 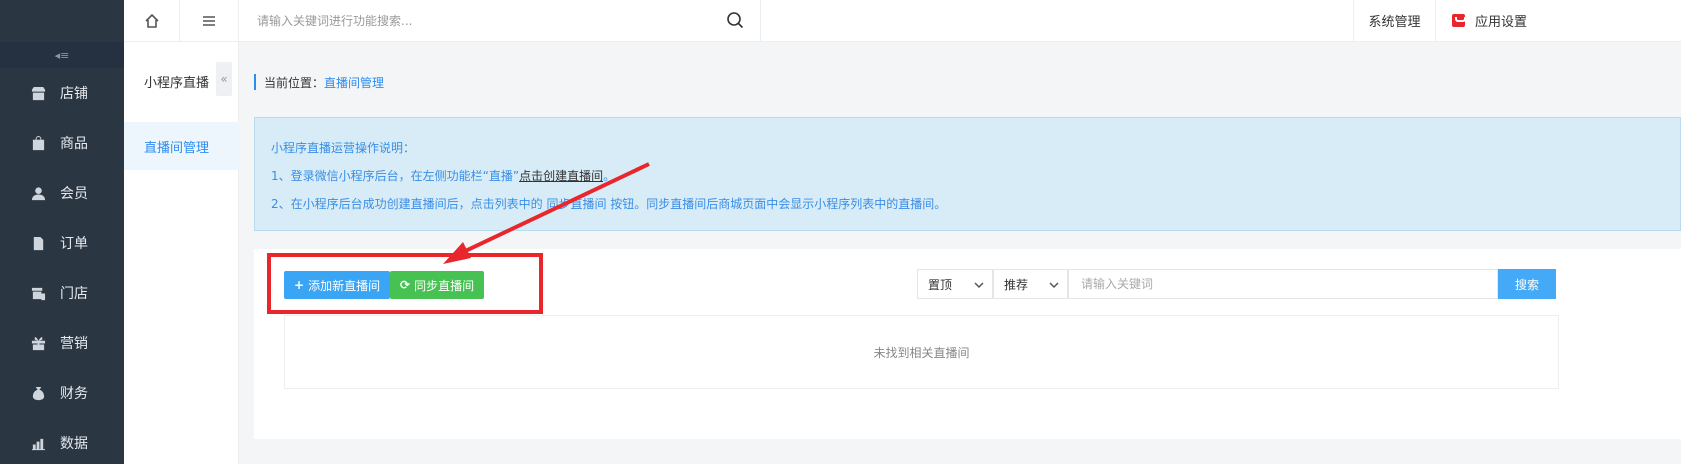 I want to click on notice-title: 小程序直播运营操作说明：, so click(x=343, y=148).